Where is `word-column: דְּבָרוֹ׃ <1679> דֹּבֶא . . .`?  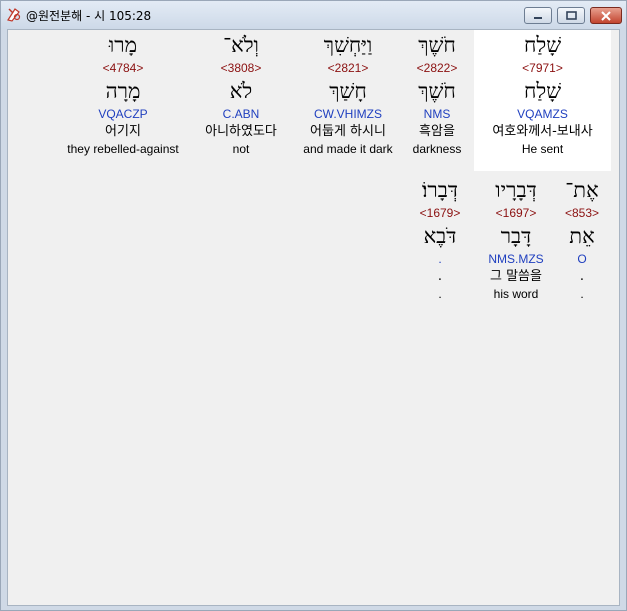
word-column: דְּבָרוֹ׃ <1679> דֹּבֶא . . . is located at coordinates (440, 238).